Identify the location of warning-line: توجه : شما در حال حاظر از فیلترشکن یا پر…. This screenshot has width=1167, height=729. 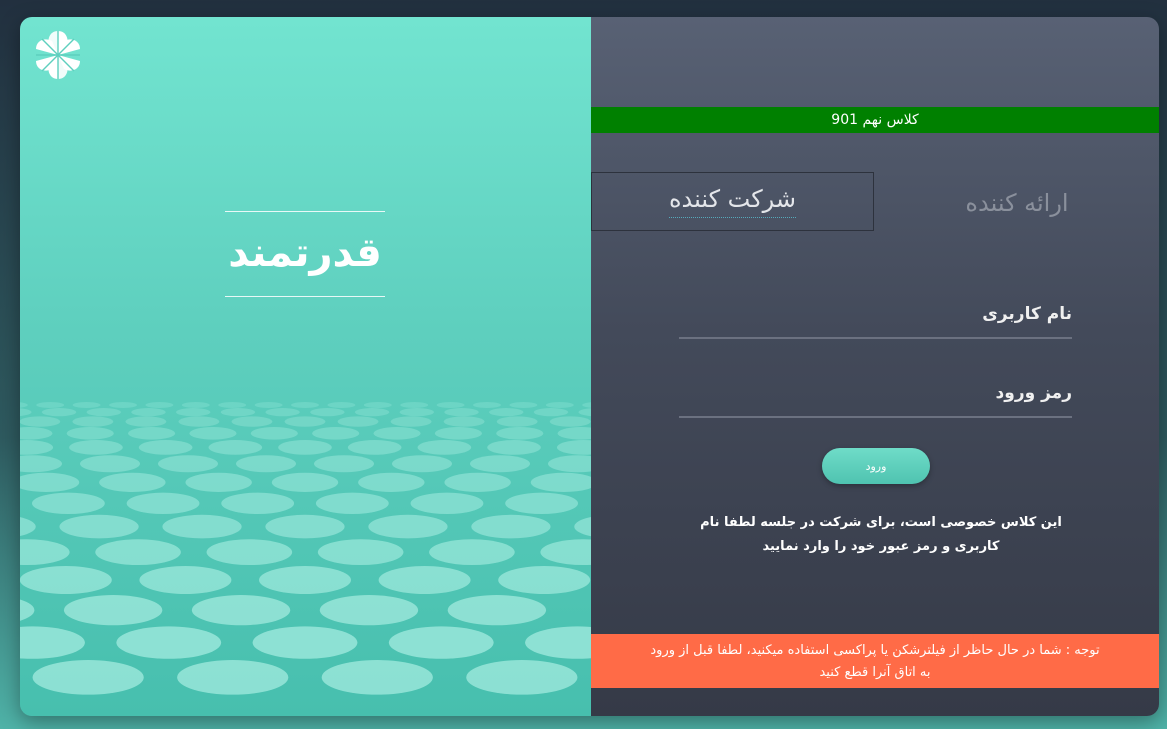
(875, 650).